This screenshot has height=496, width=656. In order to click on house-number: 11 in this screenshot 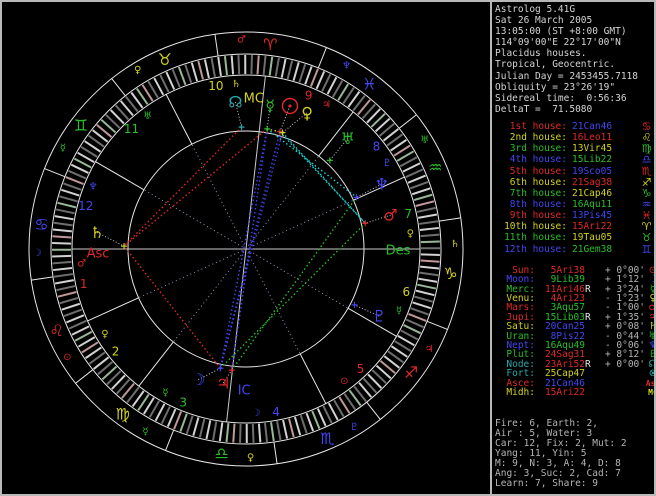, I will do `click(131, 129)`.